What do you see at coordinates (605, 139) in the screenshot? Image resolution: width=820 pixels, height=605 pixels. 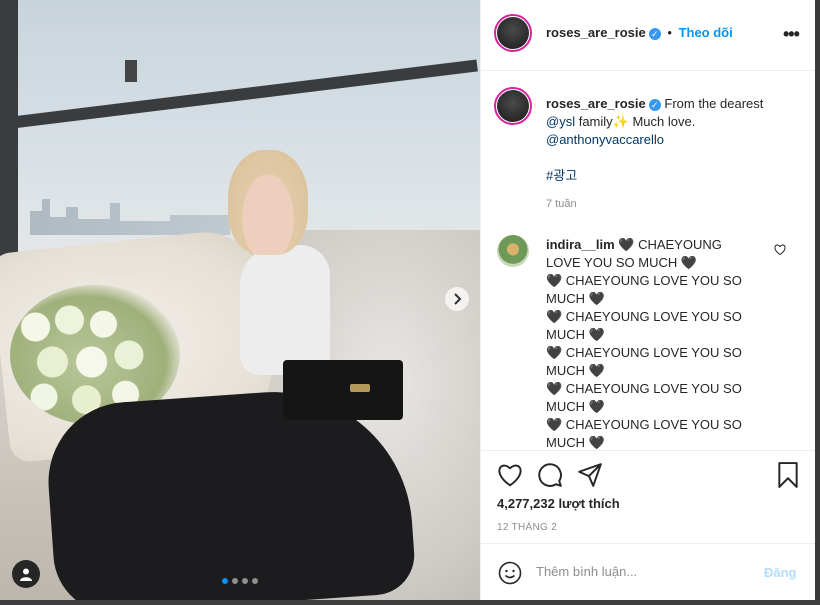 I see `mention-anthonyvaccarello: @anthonyvaccarello` at bounding box center [605, 139].